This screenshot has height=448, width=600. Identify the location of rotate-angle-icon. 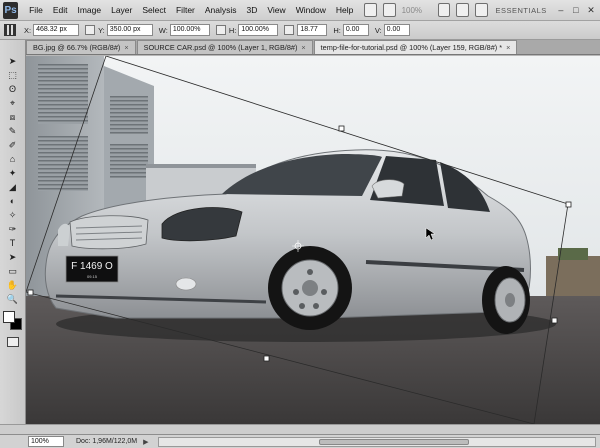
(289, 30).